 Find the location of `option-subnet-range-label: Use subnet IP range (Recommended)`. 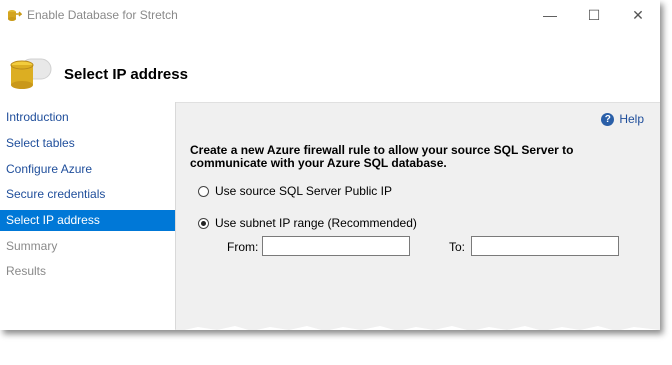

option-subnet-range-label: Use subnet IP range (Recommended) is located at coordinates (316, 223).